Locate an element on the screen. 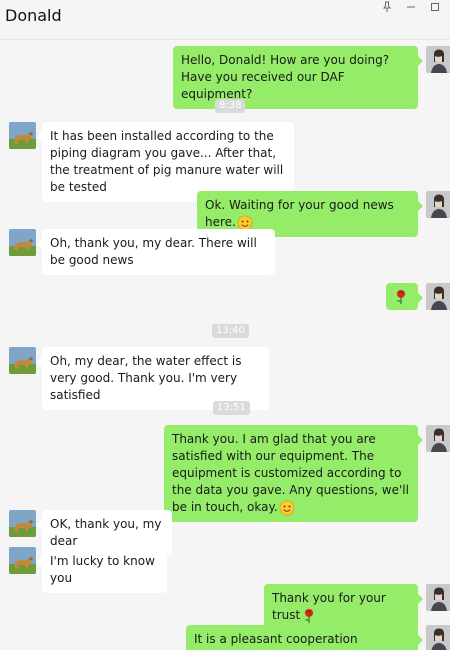 Image resolution: width=450 pixels, height=650 pixels. pin-icon is located at coordinates (387, 7).